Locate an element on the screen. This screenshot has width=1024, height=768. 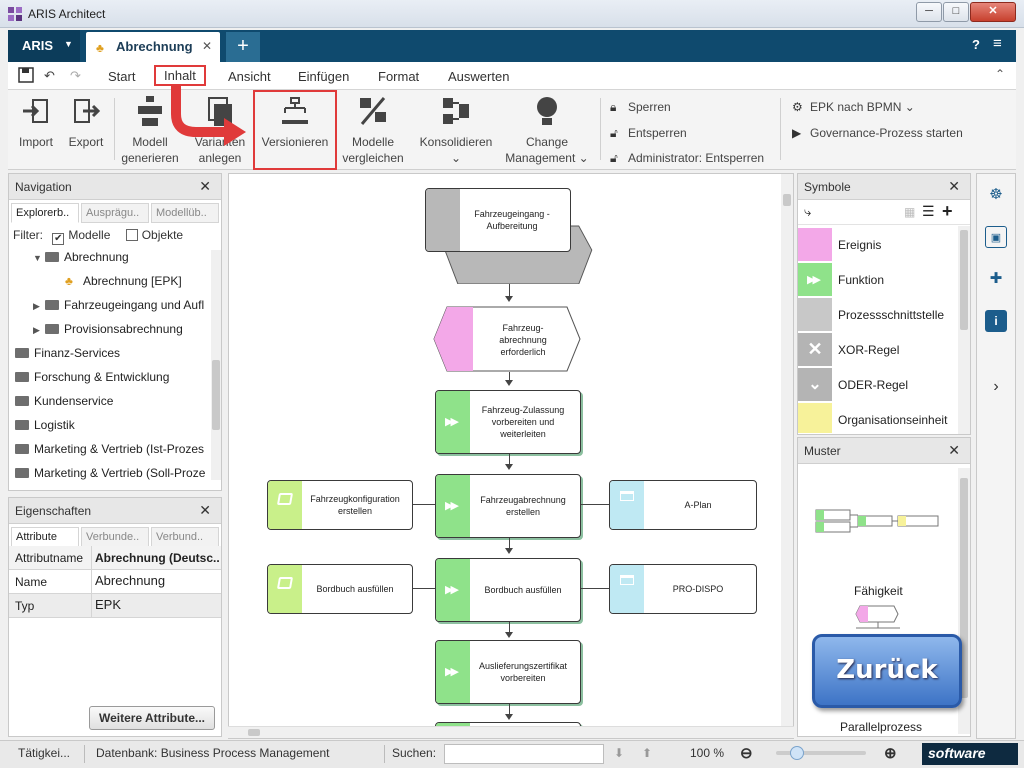
pattern-preview-parallelprozess is located at coordinates (879, 619).